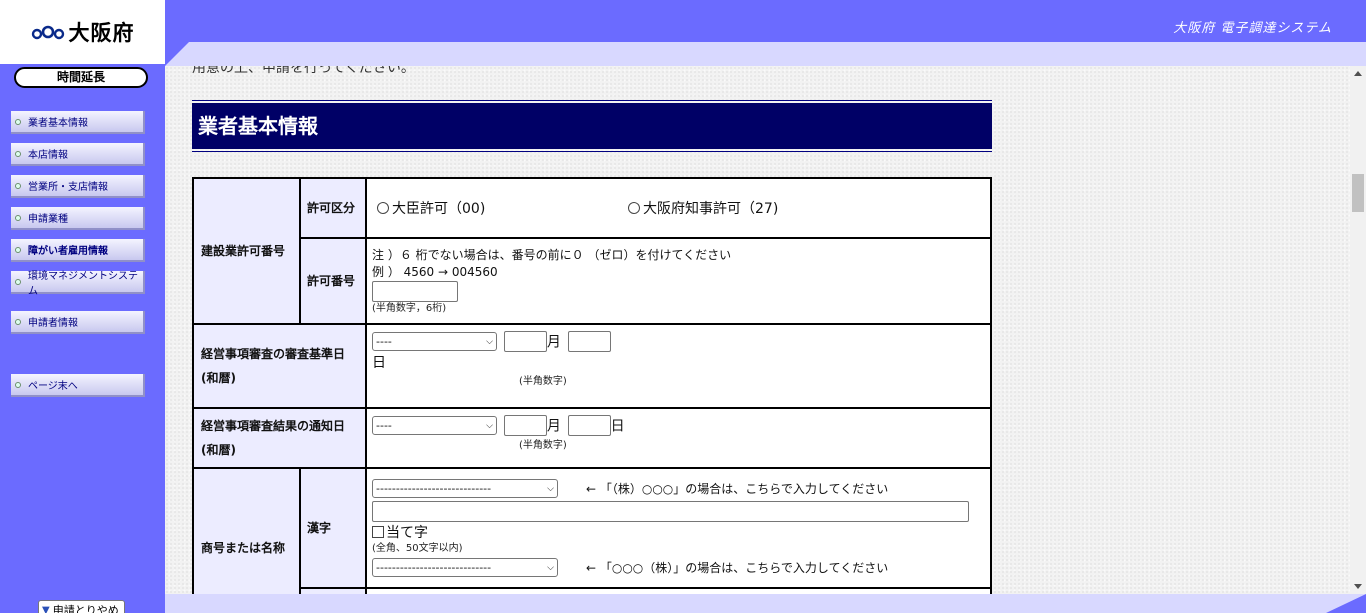 Image resolution: width=1366 pixels, height=613 pixels. Describe the element at coordinates (500, 208) in the screenshot. I see `radio-minister-permit: 大臣許可（00)` at that location.